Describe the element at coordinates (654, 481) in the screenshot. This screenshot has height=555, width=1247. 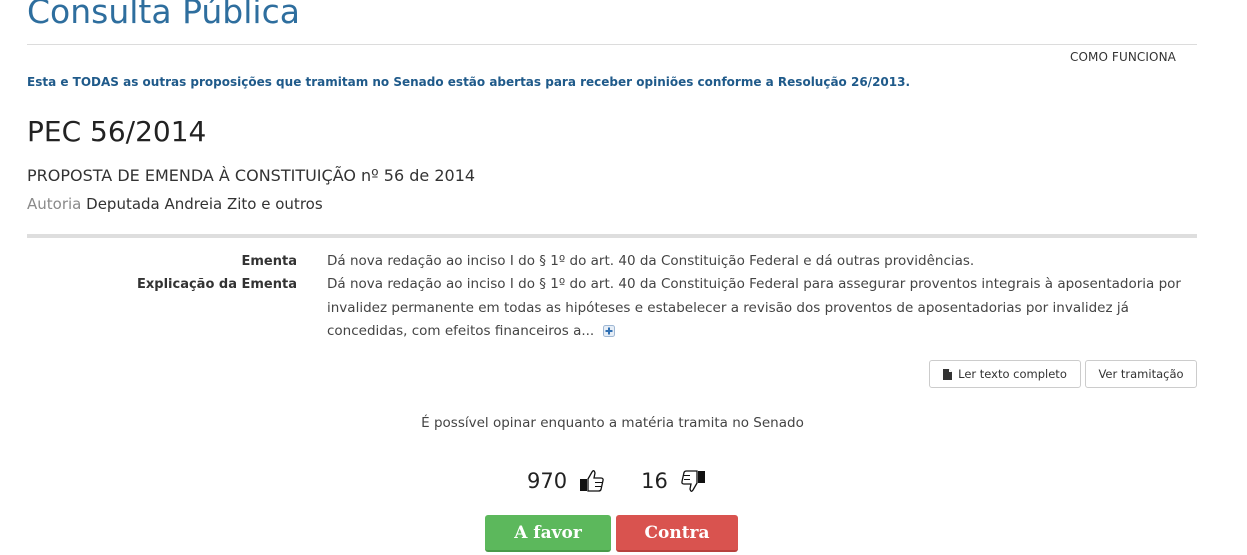
I see `votes-against-count: 16` at that location.